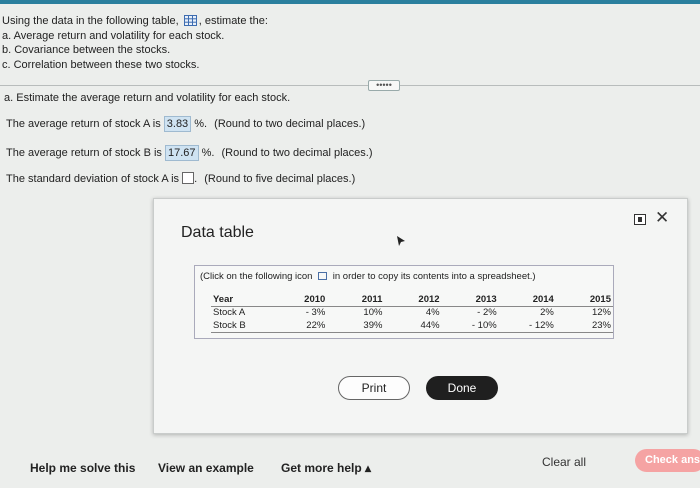 The width and height of the screenshot is (700, 488). I want to click on table-header-cell: 2014, so click(543, 299).